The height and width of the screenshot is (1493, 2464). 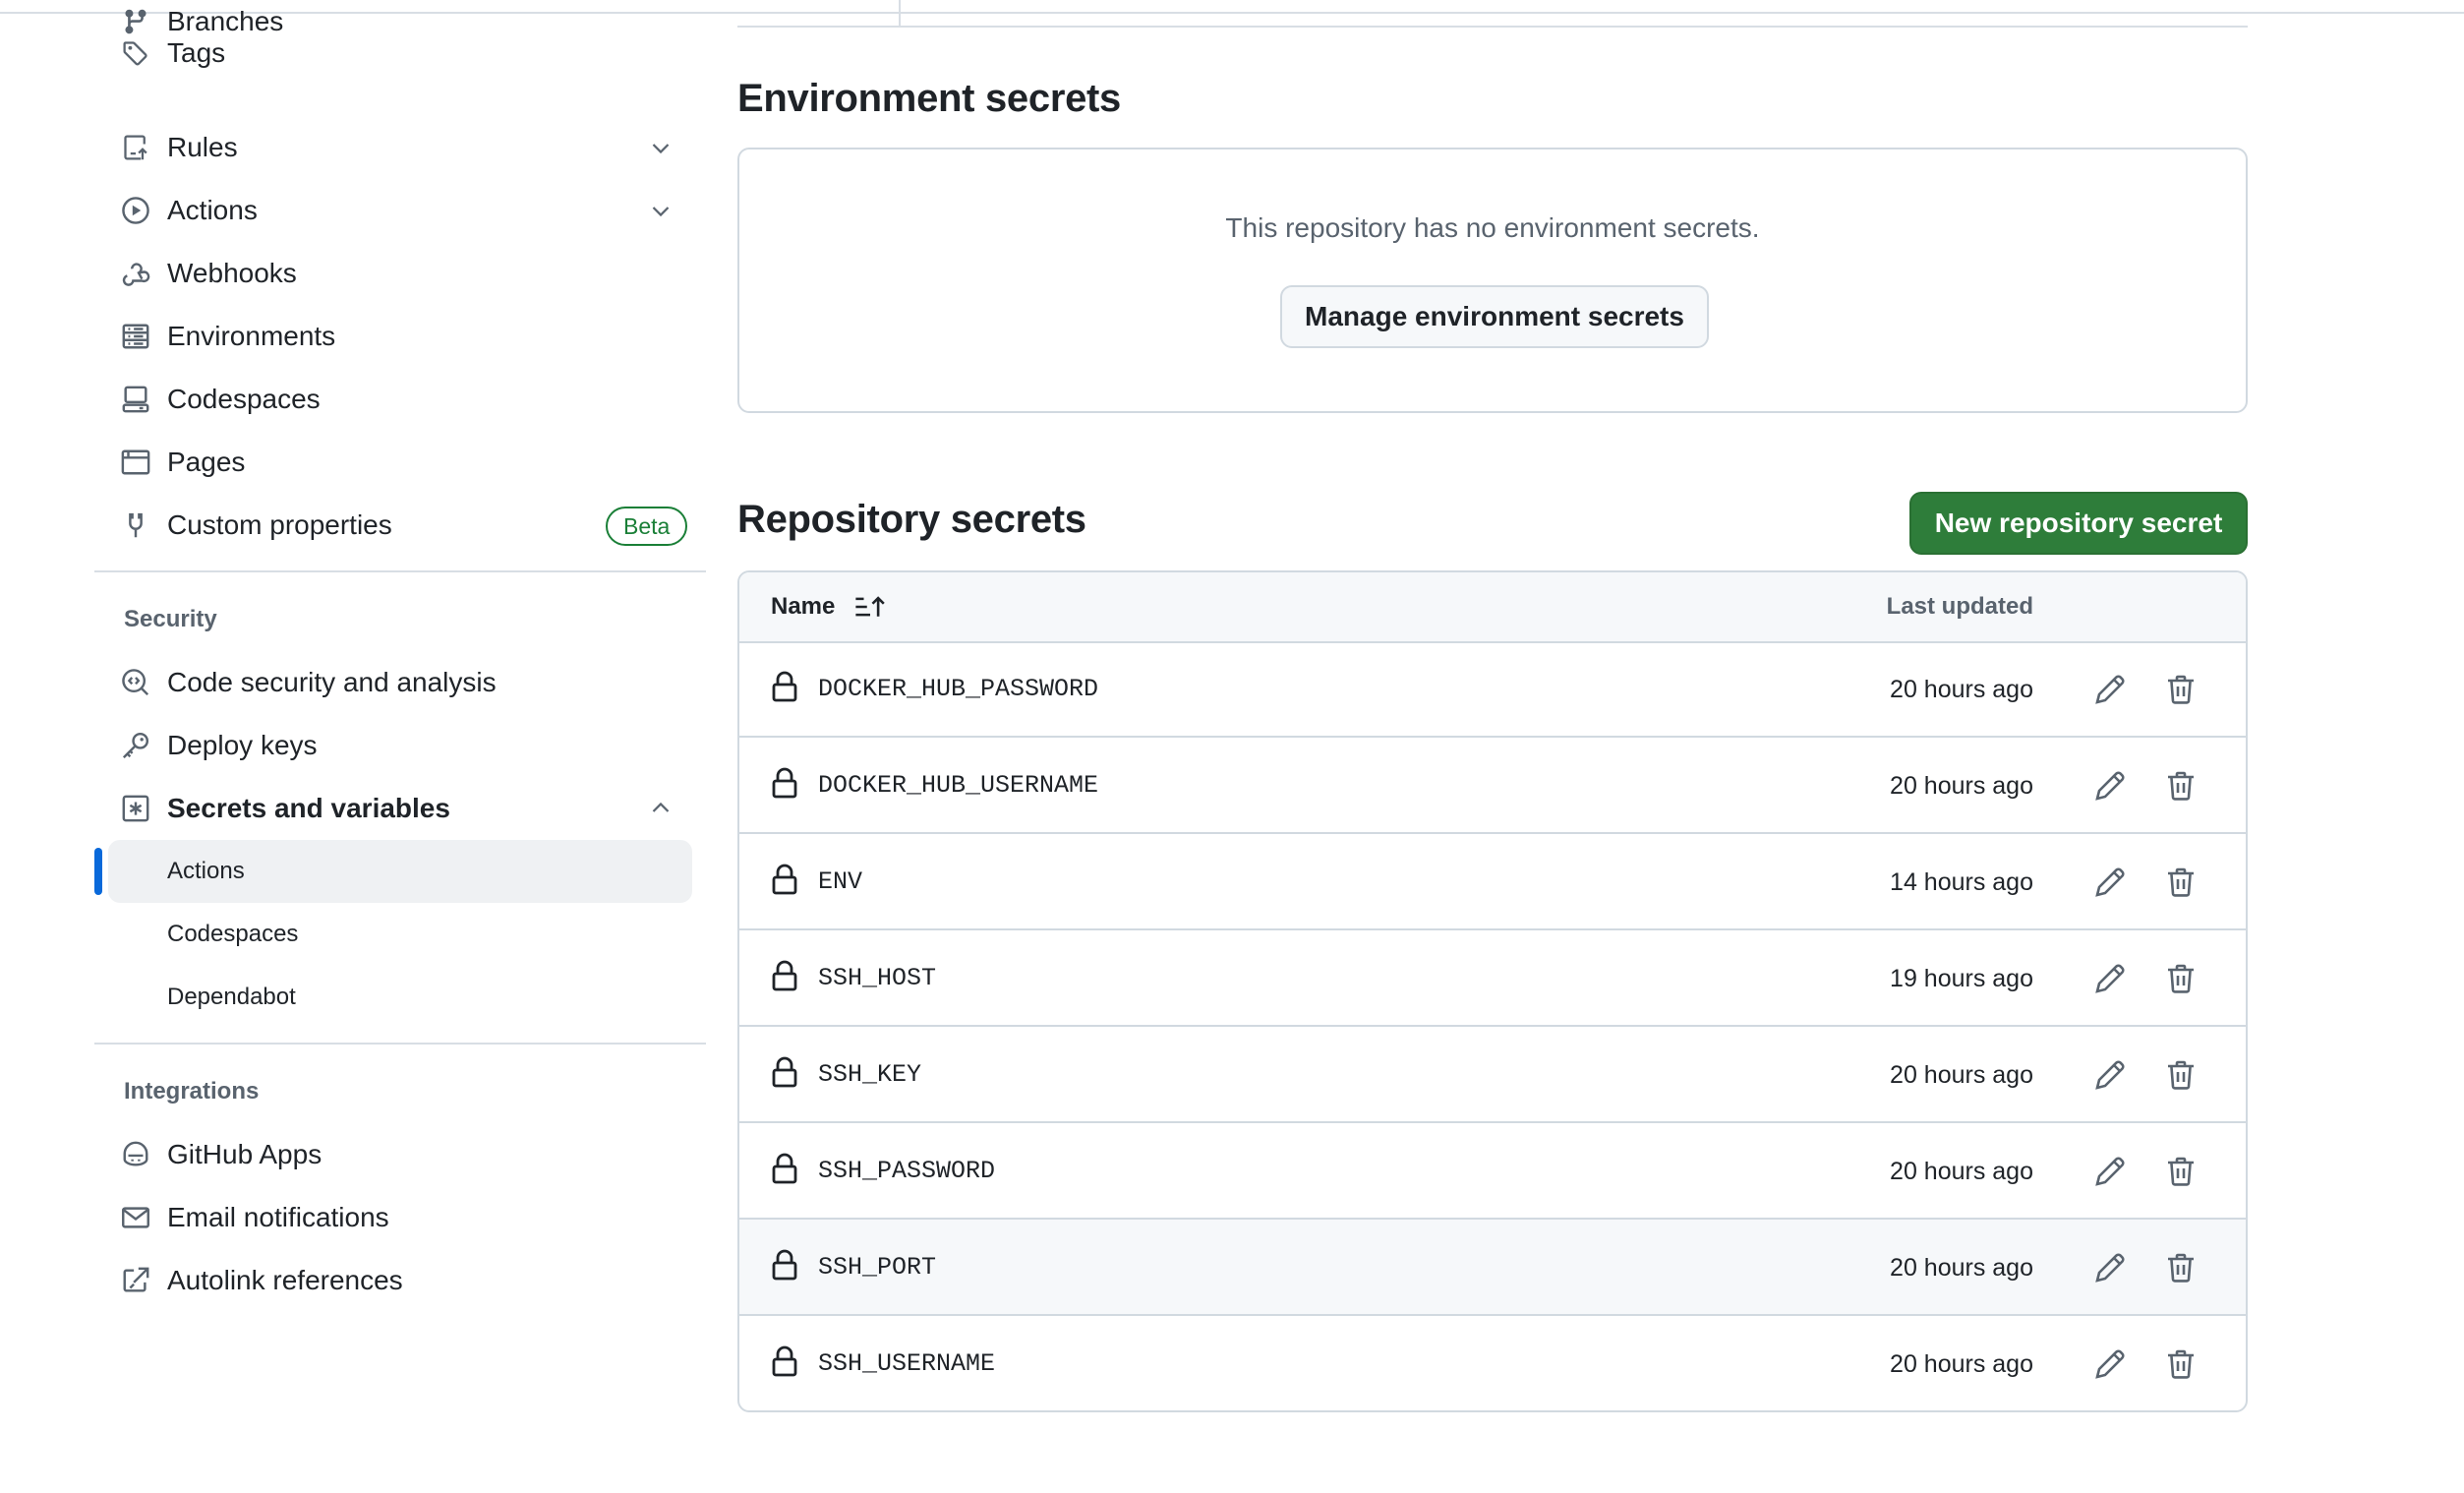 I want to click on sidebar-item-label: Email notifications, so click(x=278, y=1217).